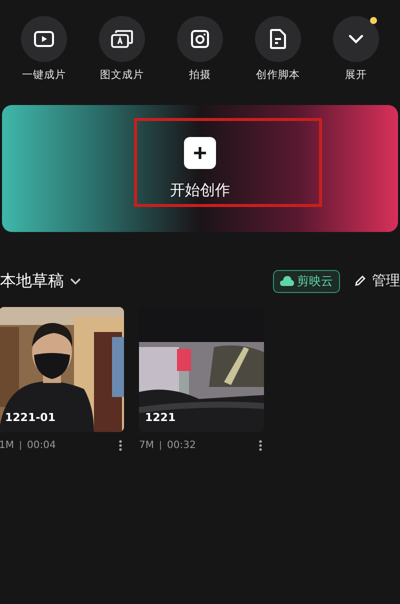 This screenshot has width=400, height=604. What do you see at coordinates (200, 153) in the screenshot?
I see `plus-icon` at bounding box center [200, 153].